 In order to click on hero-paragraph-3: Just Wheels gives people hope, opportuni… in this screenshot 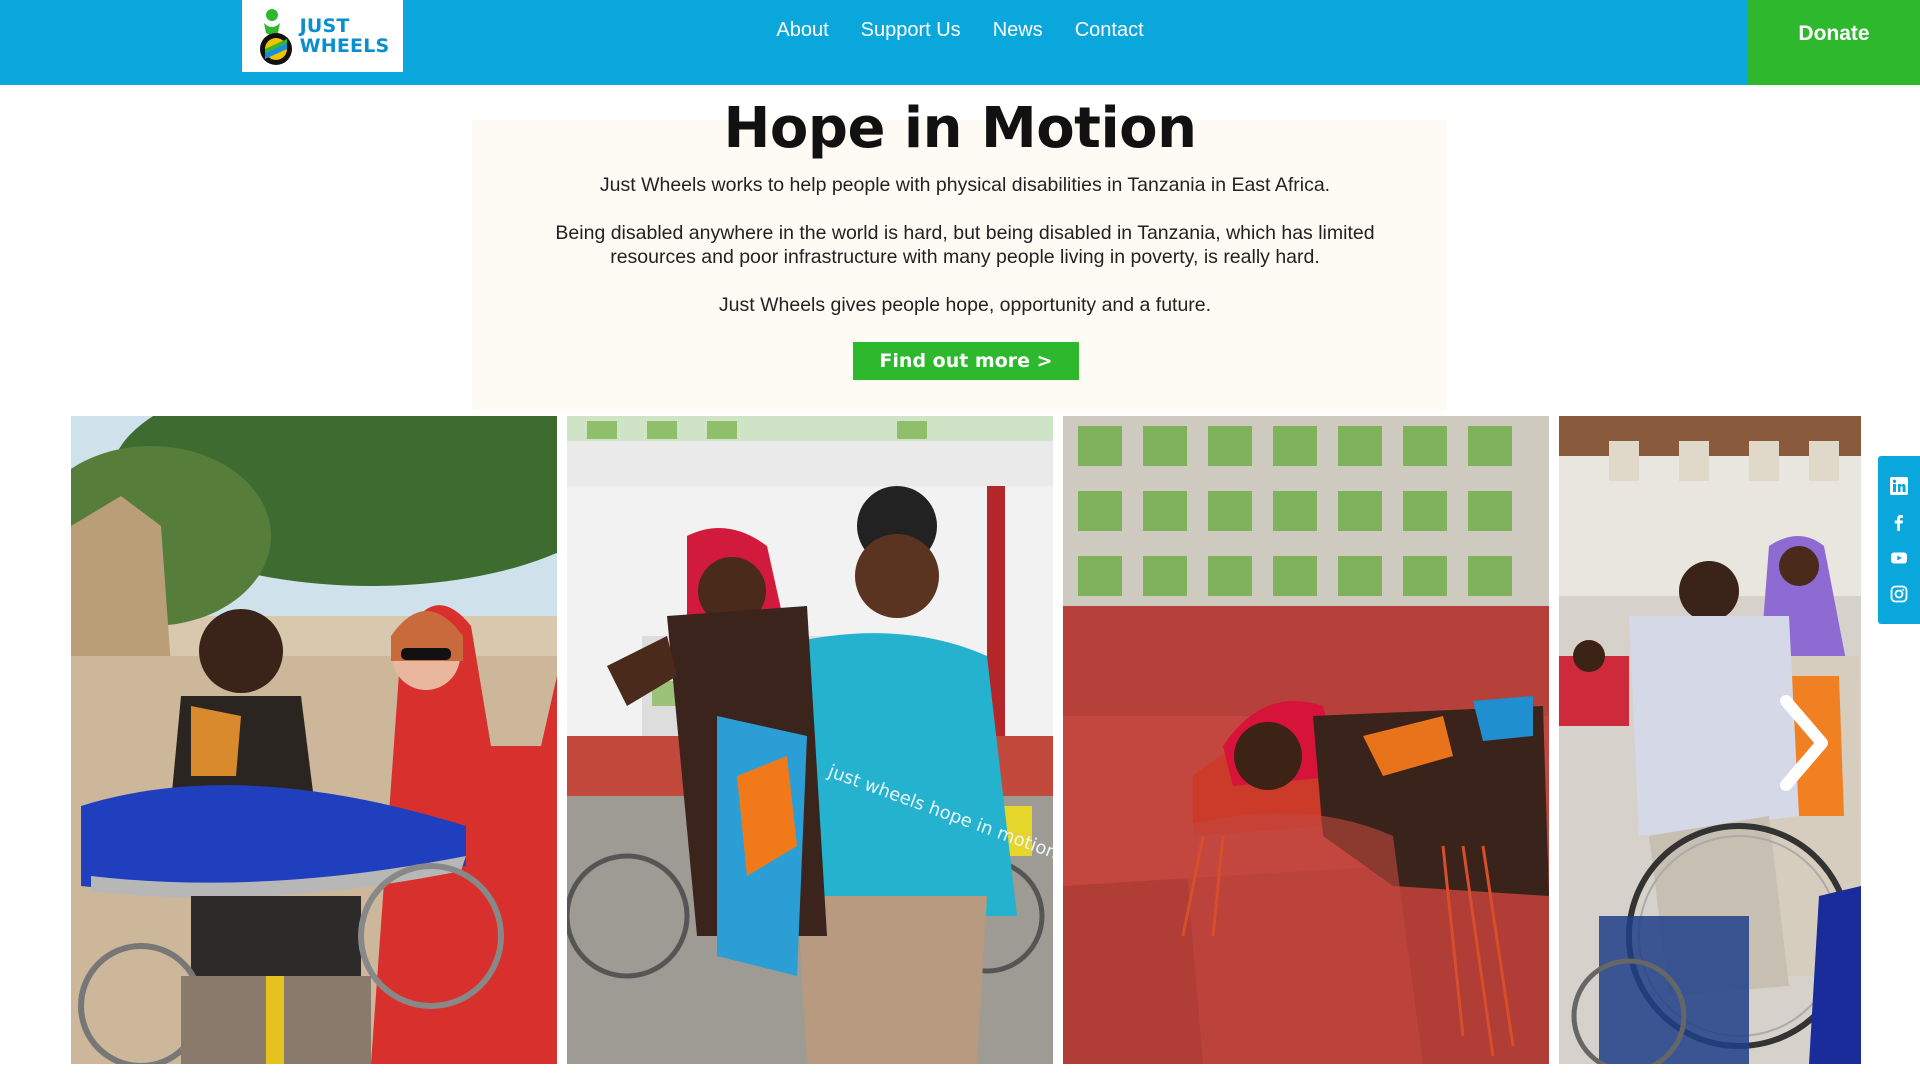, I will do `click(965, 305)`.